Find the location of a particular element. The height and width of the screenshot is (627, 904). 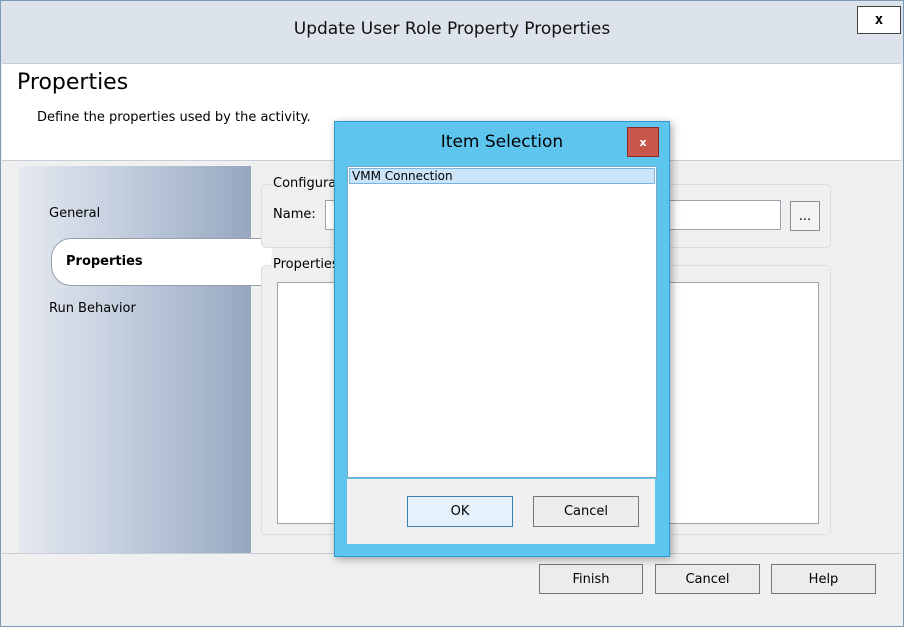

dialog-title: Item Selection is located at coordinates (502, 142).